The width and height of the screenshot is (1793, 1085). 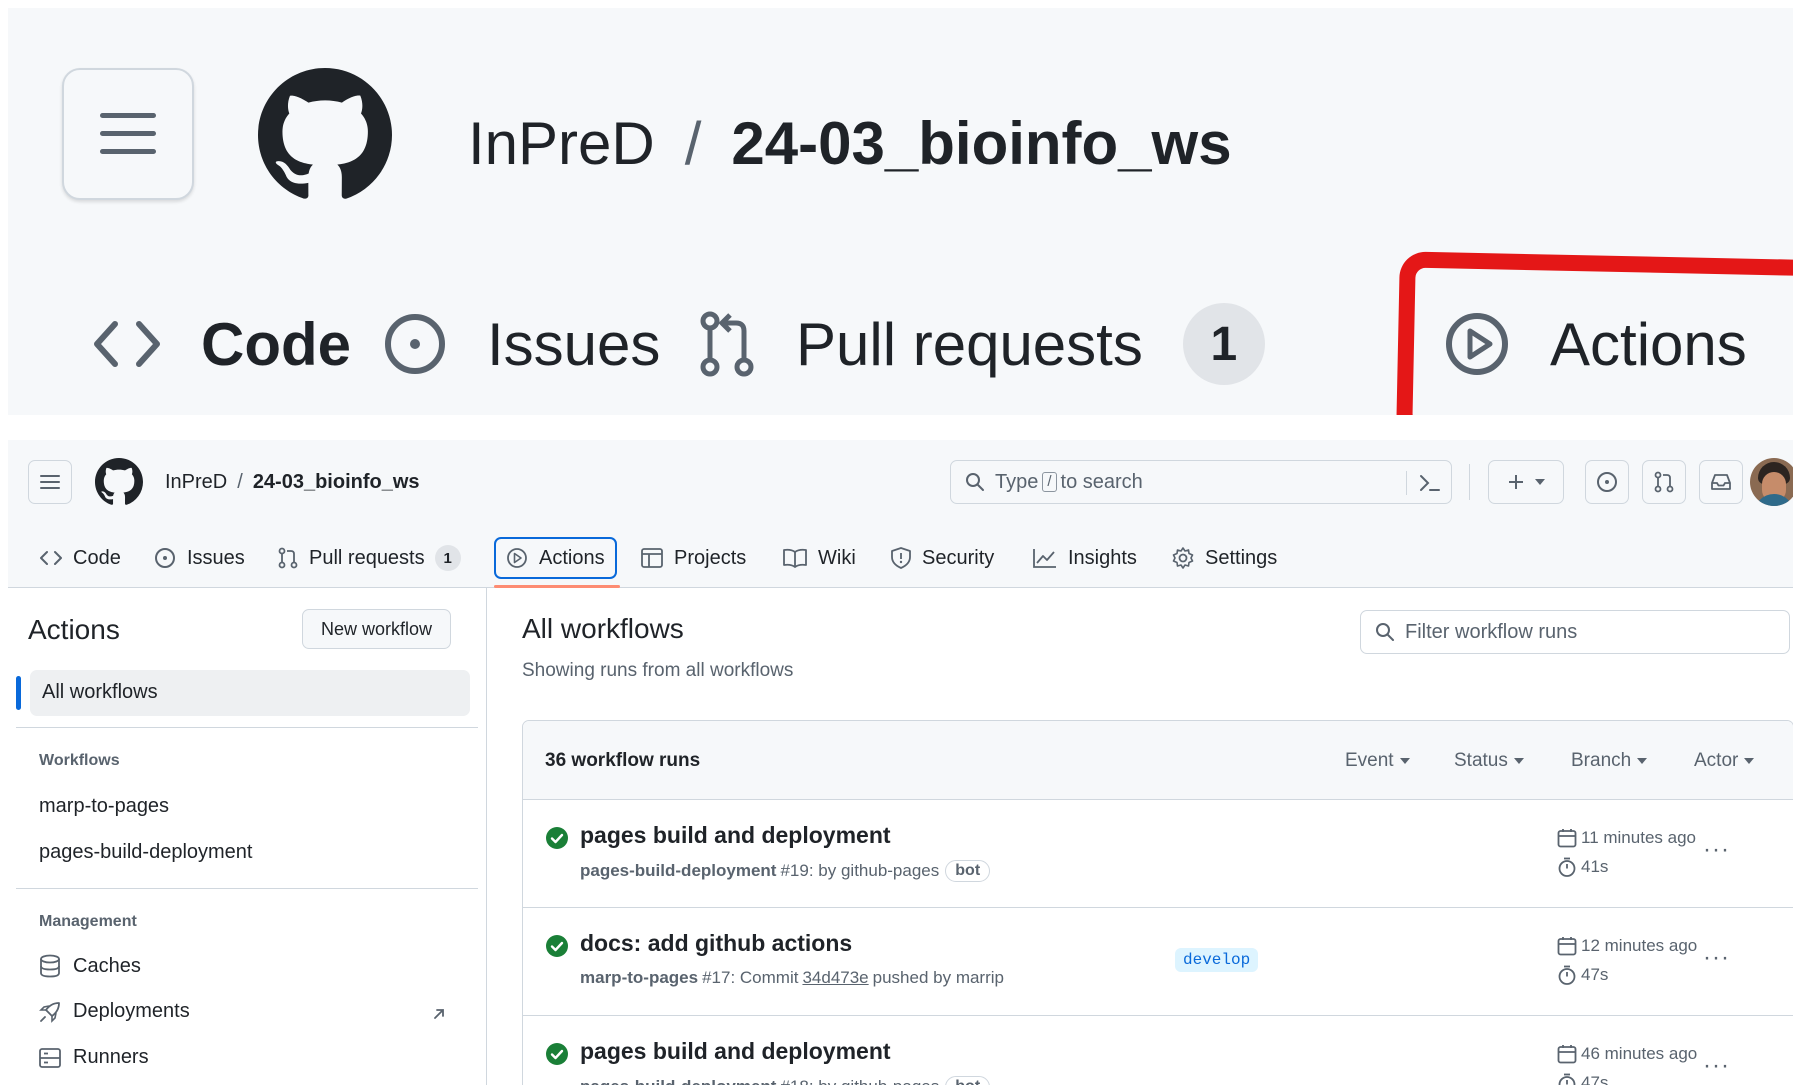 What do you see at coordinates (1773, 500) in the screenshot?
I see `avatar-shirt` at bounding box center [1773, 500].